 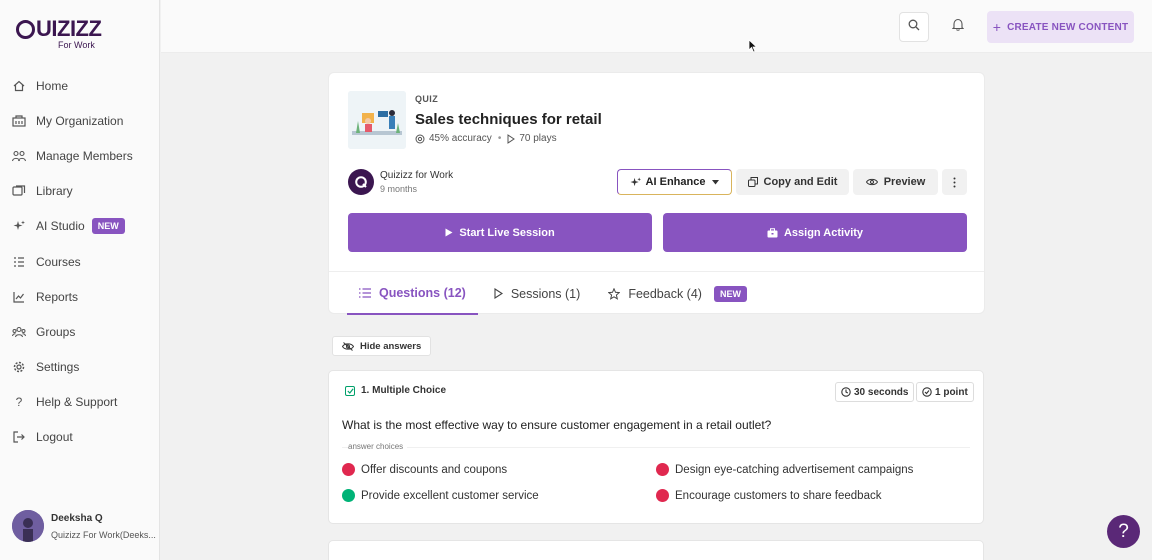 What do you see at coordinates (77, 518) in the screenshot?
I see `user-name: Deeksha Q` at bounding box center [77, 518].